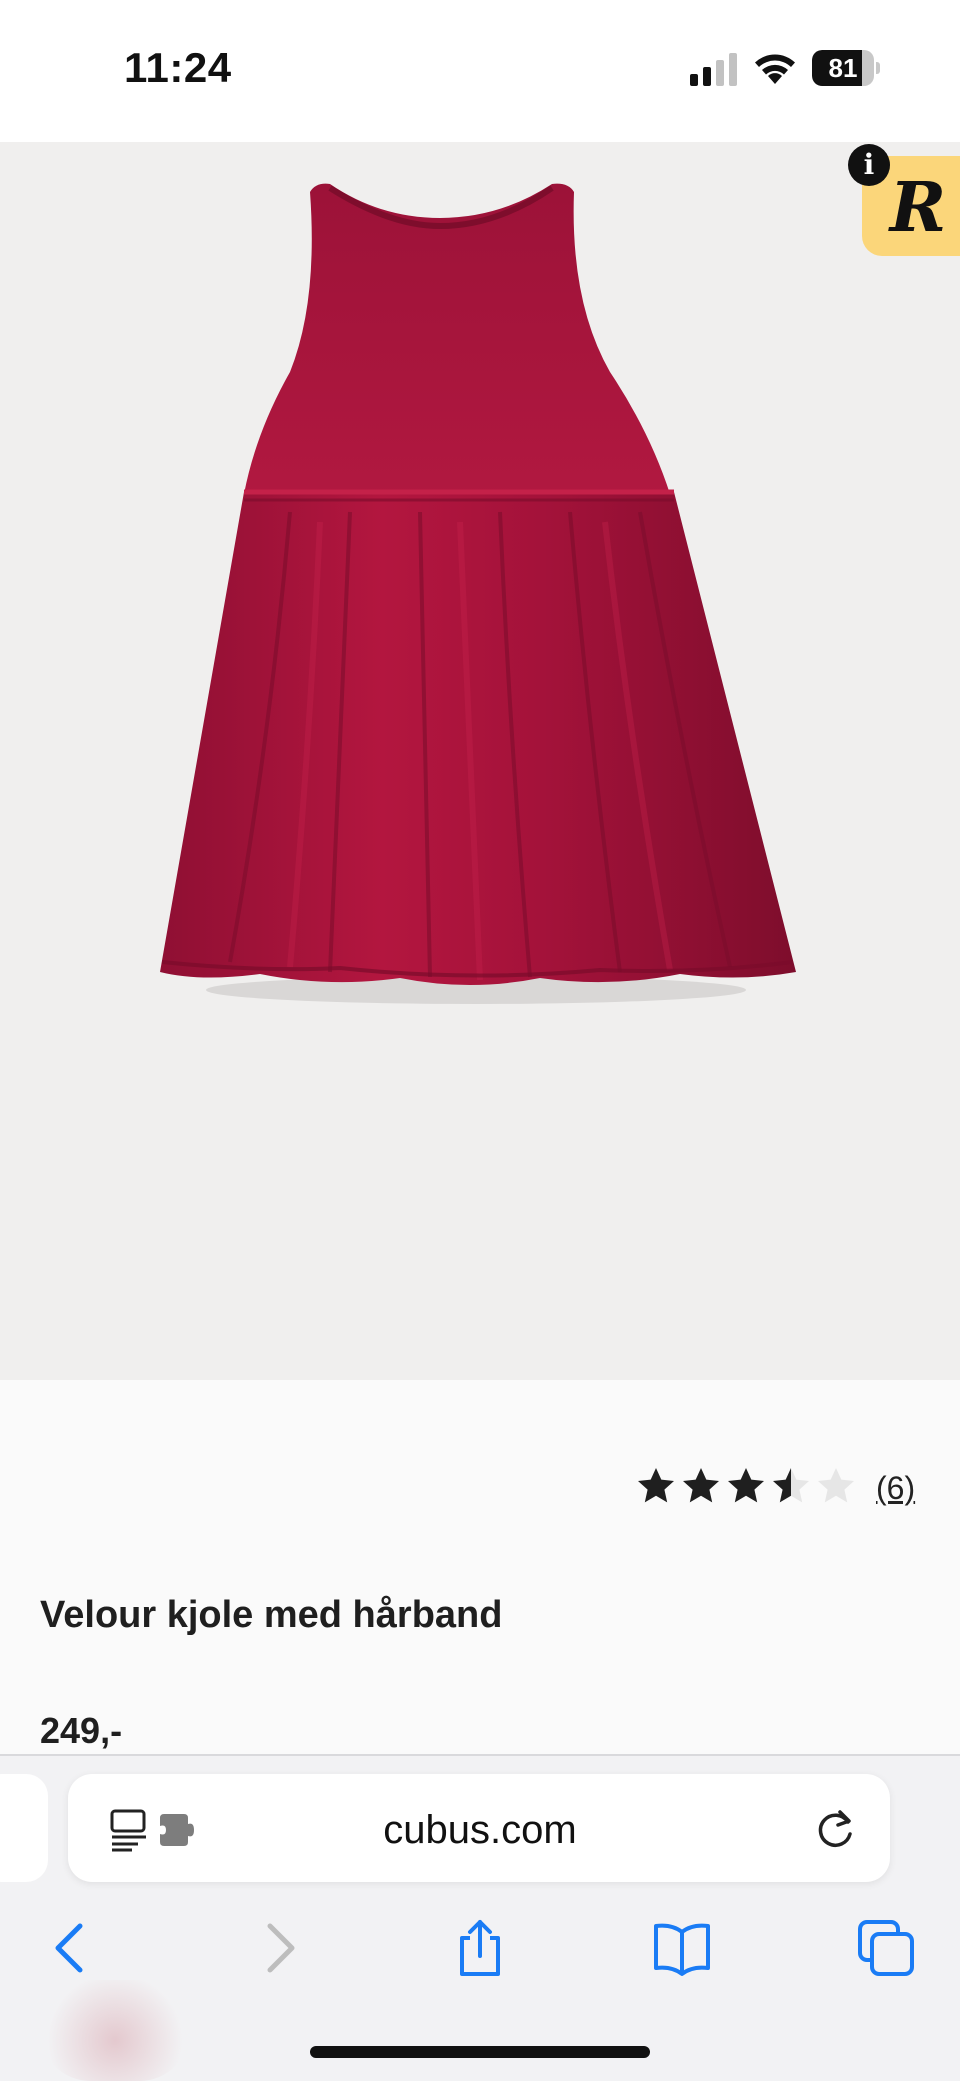 This screenshot has width=960, height=2081. What do you see at coordinates (791, 1485) in the screenshot?
I see `half-star-icon` at bounding box center [791, 1485].